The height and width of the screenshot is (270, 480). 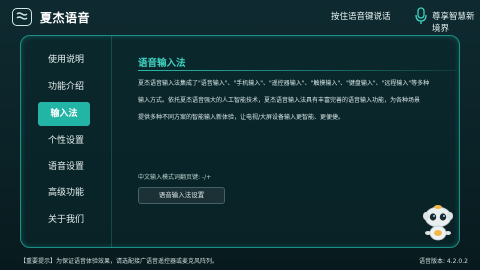 I want to click on speech-bubble-logo-icon, so click(x=22, y=17).